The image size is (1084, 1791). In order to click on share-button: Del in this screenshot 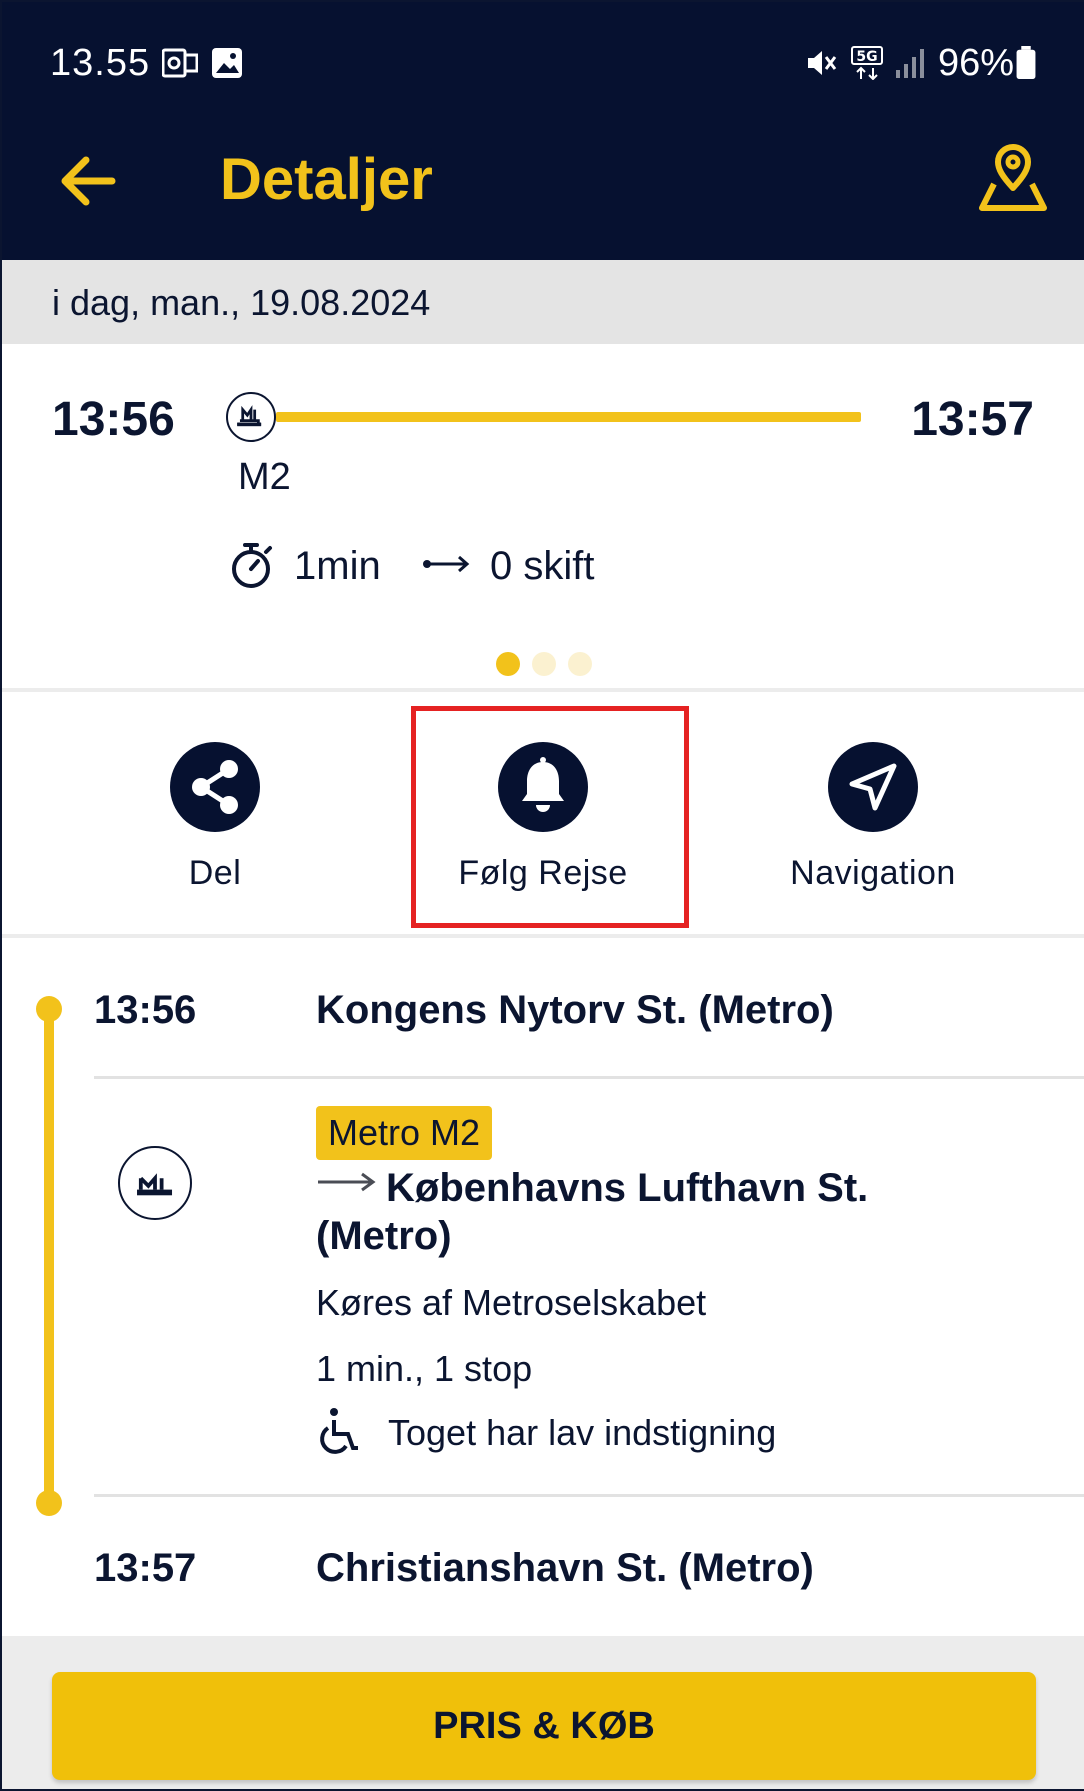, I will do `click(215, 827)`.